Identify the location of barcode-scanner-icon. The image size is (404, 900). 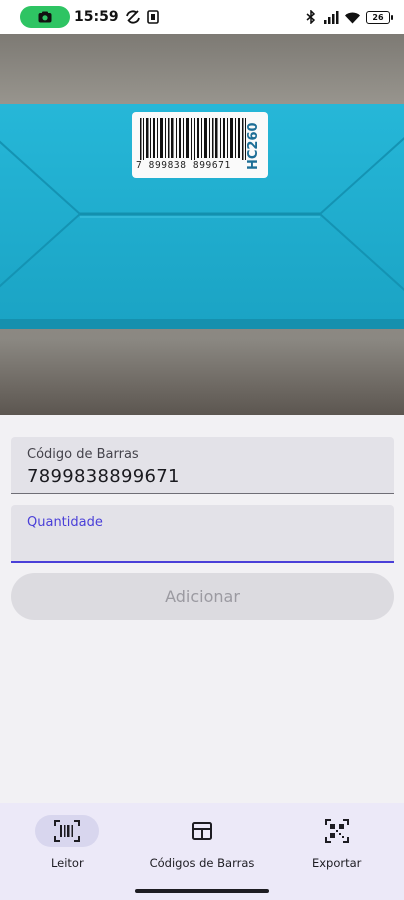
(67, 831).